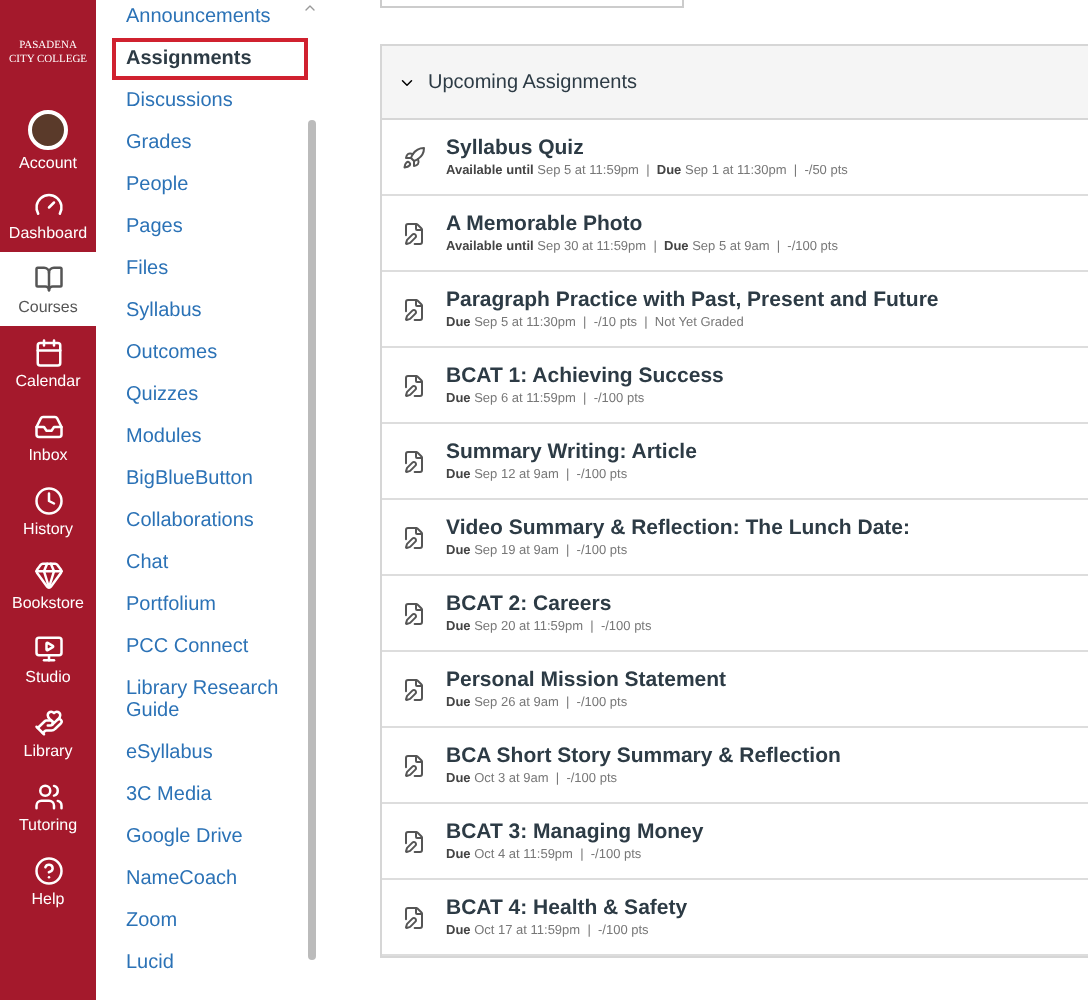 This screenshot has width=1088, height=1000. I want to click on bookstore-icon, so click(48, 574).